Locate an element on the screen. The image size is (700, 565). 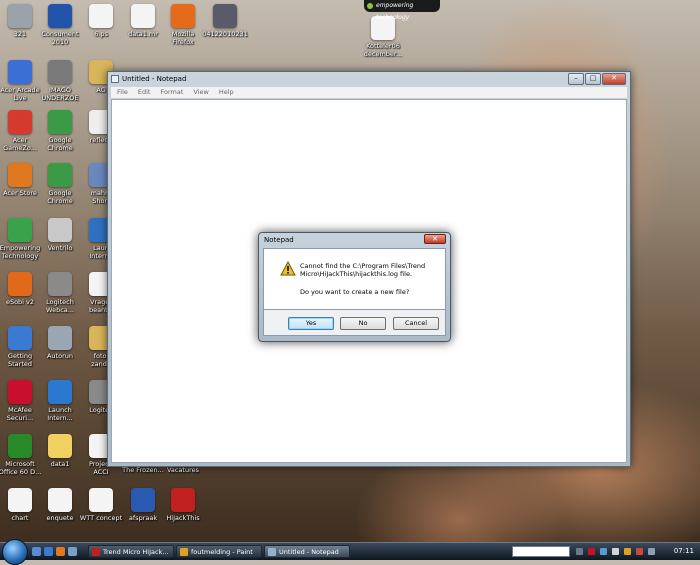
clock: 07:11 is located at coordinates (684, 551).